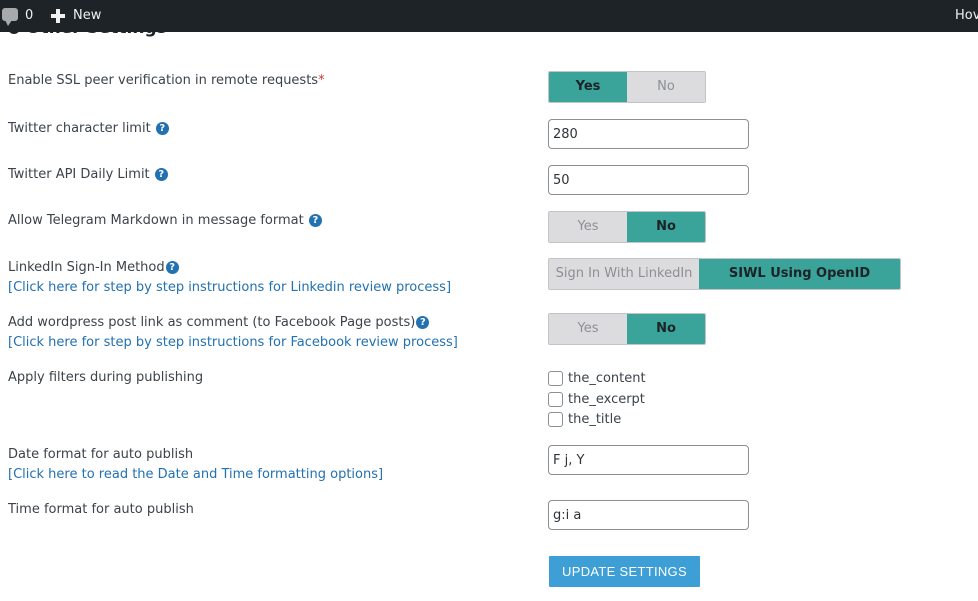 This screenshot has height=601, width=978. Describe the element at coordinates (489, 16) in the screenshot. I see `admin-bar: 0 New Hov` at that location.